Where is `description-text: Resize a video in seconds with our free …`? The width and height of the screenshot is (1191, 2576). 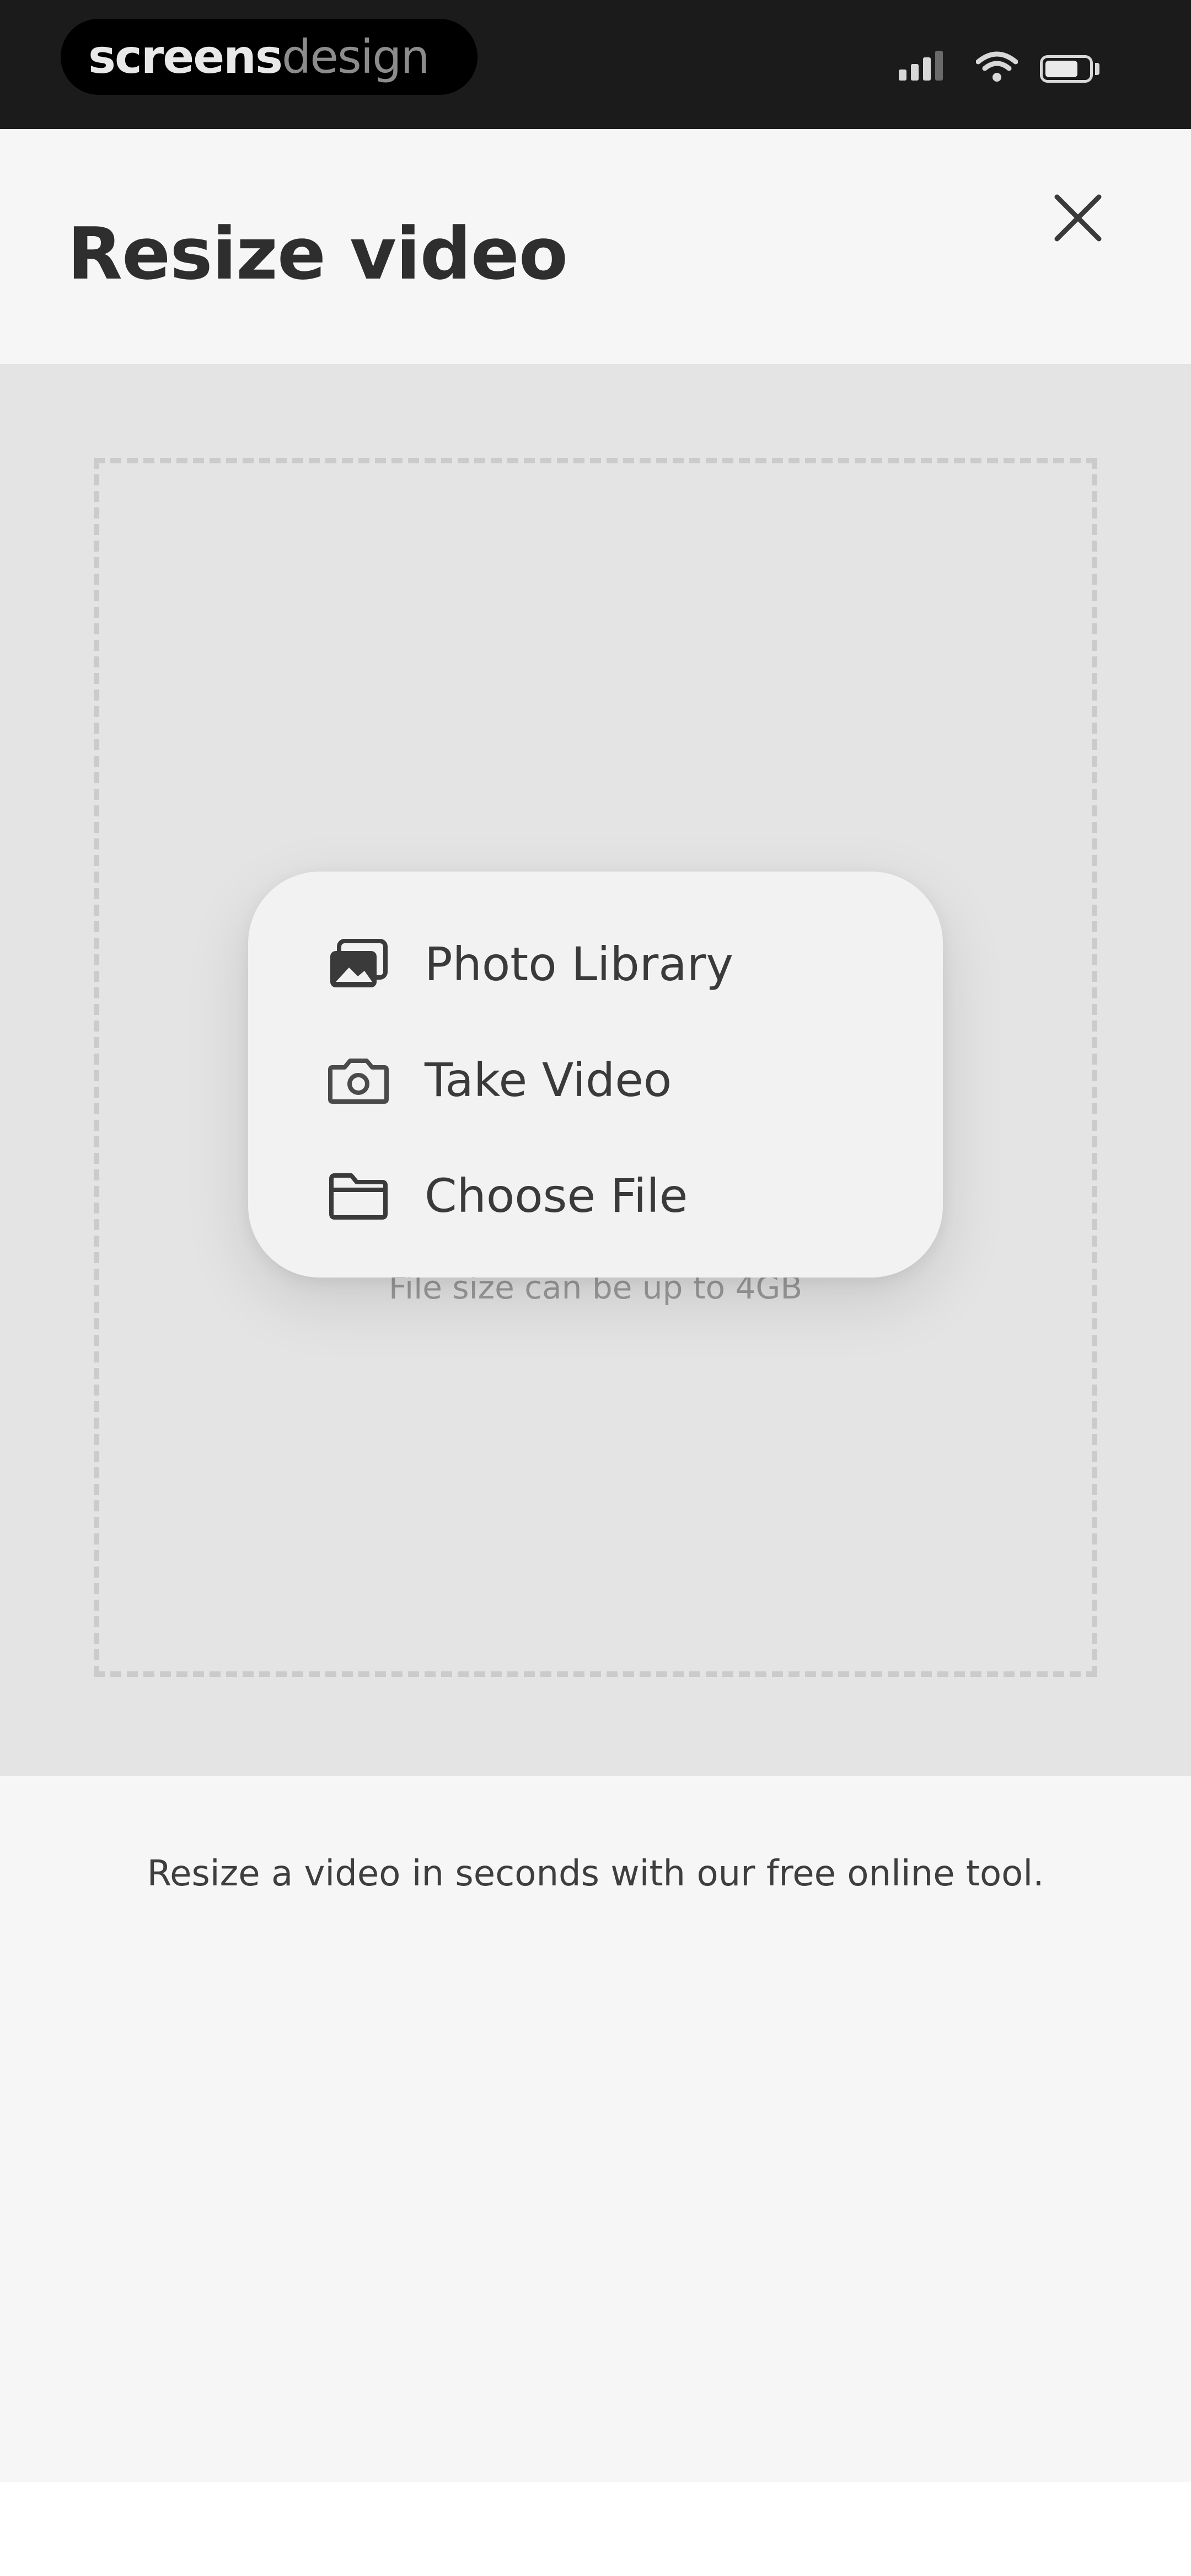
description-text: Resize a video in seconds with our free … is located at coordinates (595, 1873).